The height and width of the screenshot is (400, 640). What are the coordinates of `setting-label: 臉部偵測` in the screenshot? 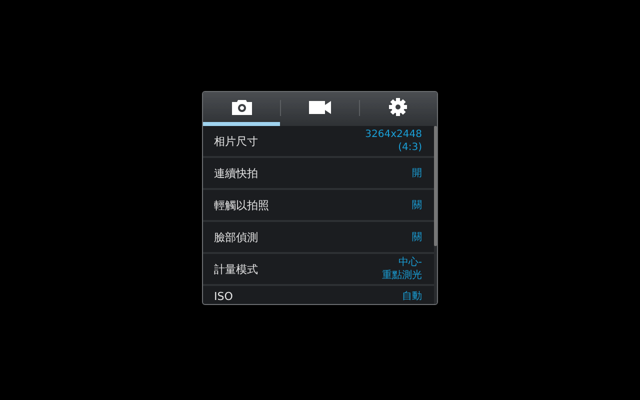 It's located at (236, 237).